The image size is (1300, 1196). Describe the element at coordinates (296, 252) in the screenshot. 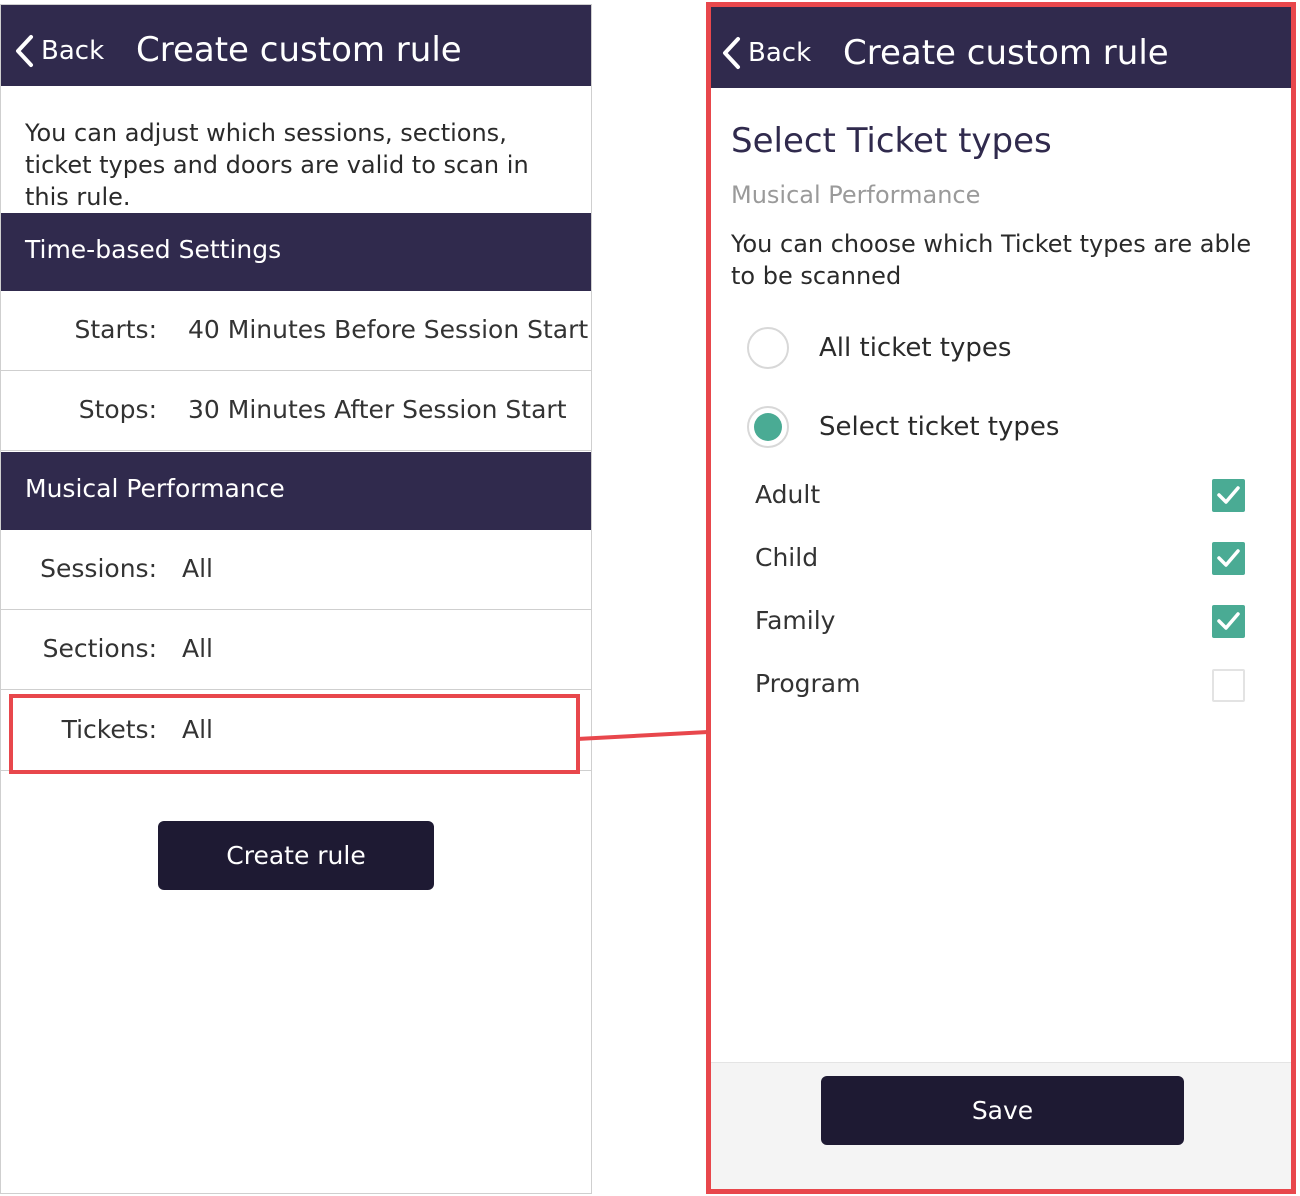

I see `time-settings-header: Time-based Settings` at that location.